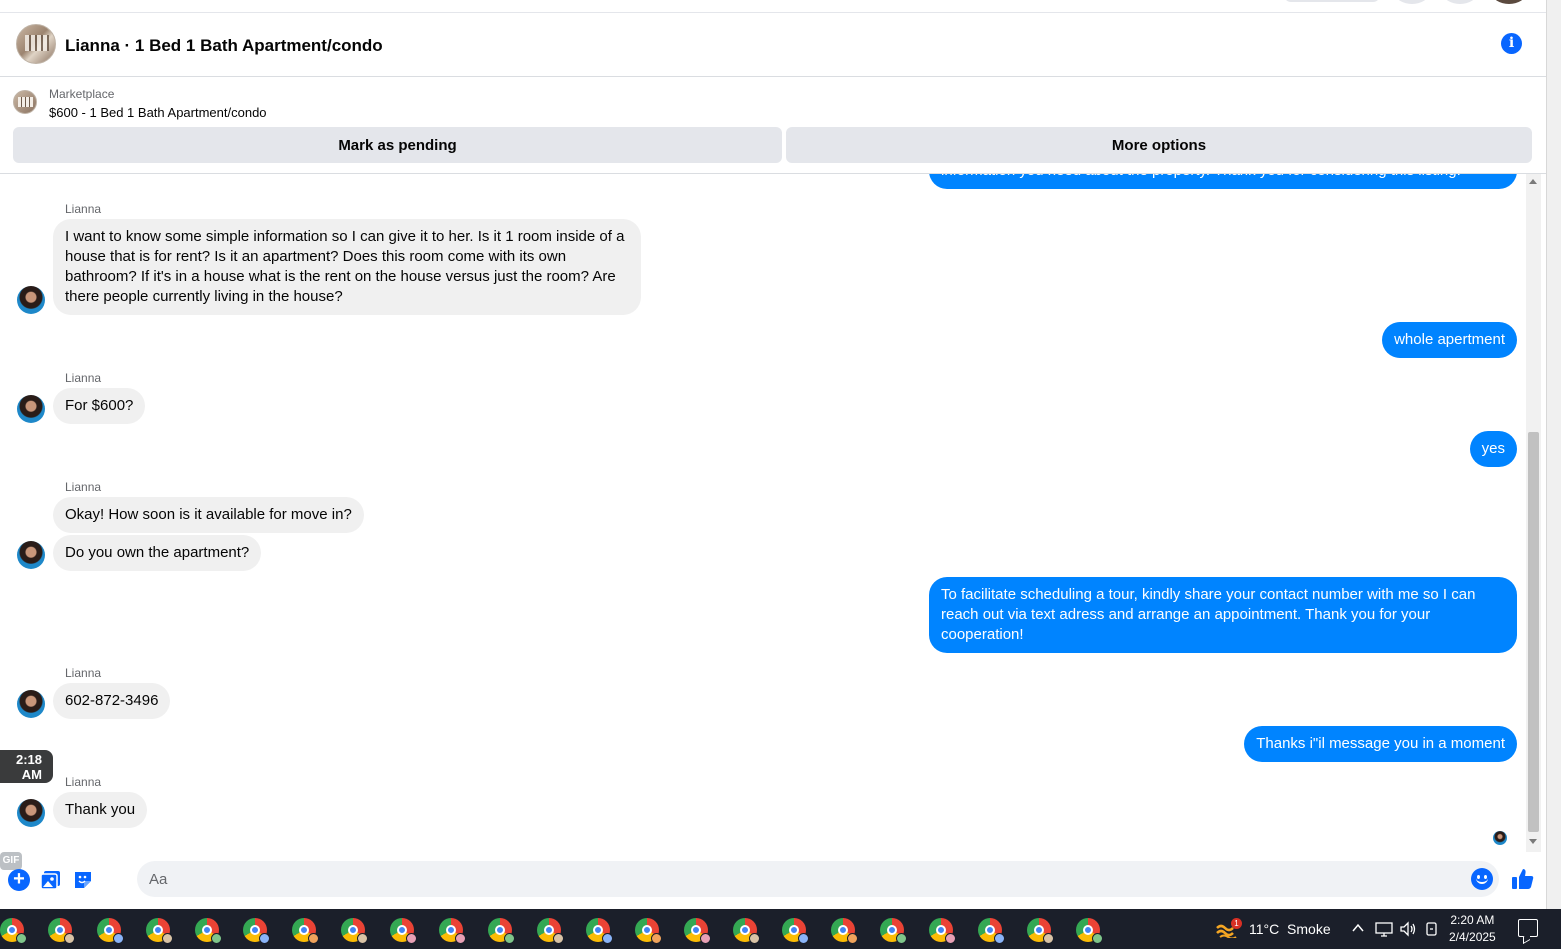 The width and height of the screenshot is (1561, 949). I want to click on message-scrollbar, so click(1533, 513).